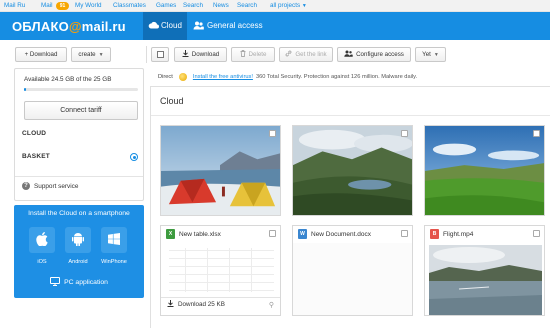 Image resolution: width=550 pixels, height=336 pixels. I want to click on portal-link-mailru: Mail Ru, so click(14, 5).